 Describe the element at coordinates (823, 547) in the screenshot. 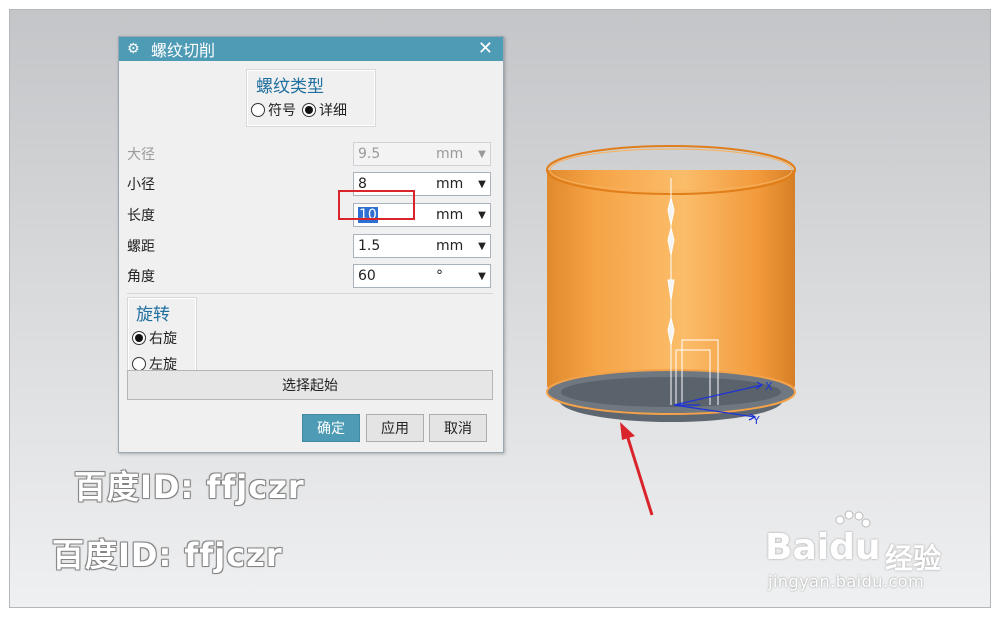

I see `baidu-logo: Baidu` at that location.